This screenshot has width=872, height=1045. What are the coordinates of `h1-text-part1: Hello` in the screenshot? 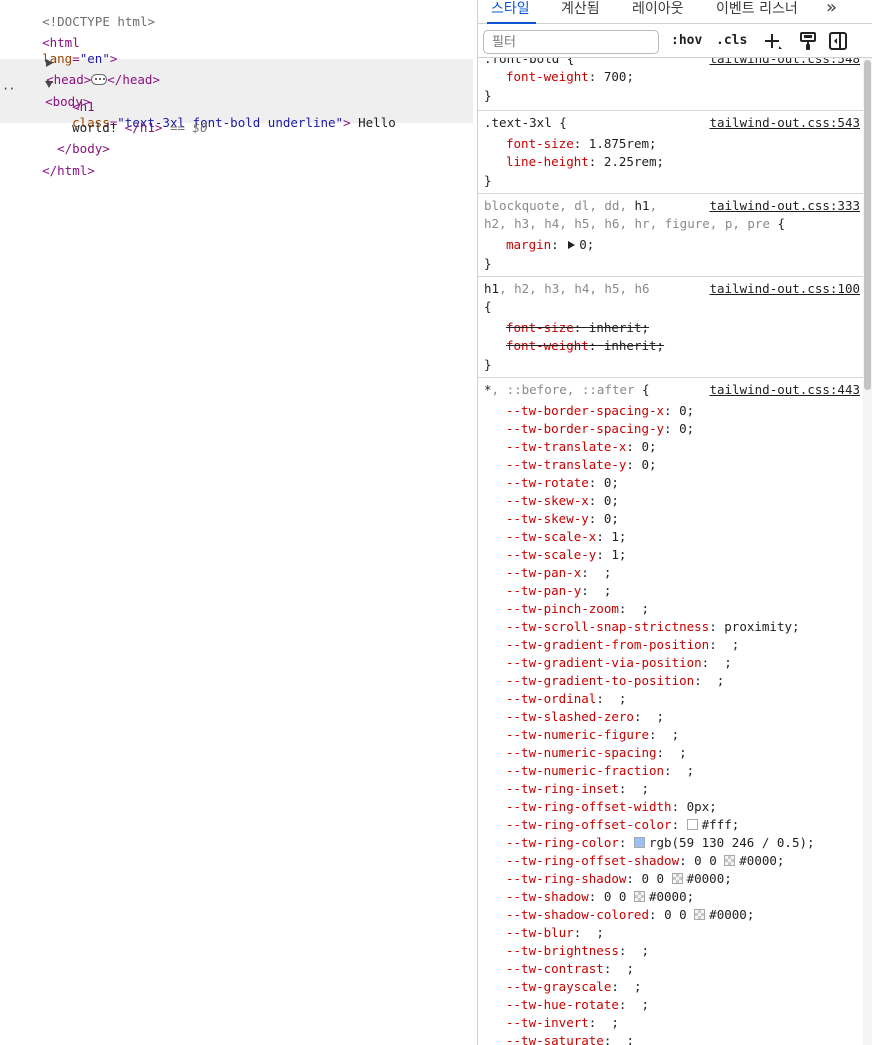 It's located at (373, 122).